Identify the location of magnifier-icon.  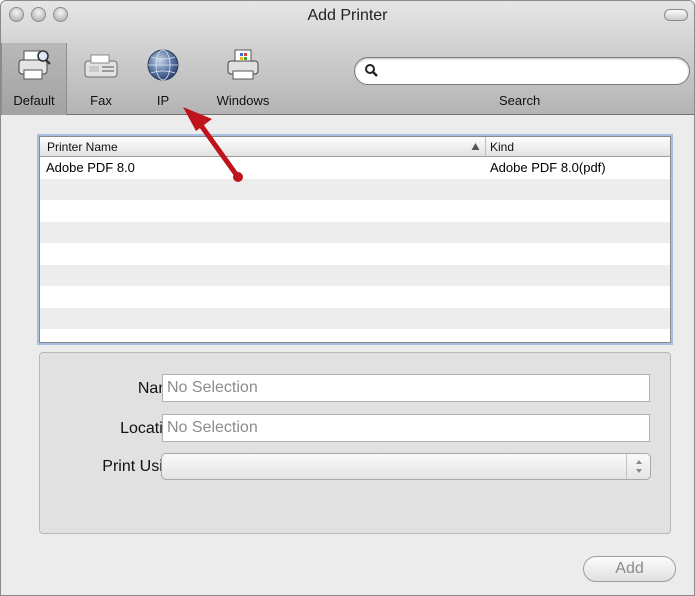
(371, 70).